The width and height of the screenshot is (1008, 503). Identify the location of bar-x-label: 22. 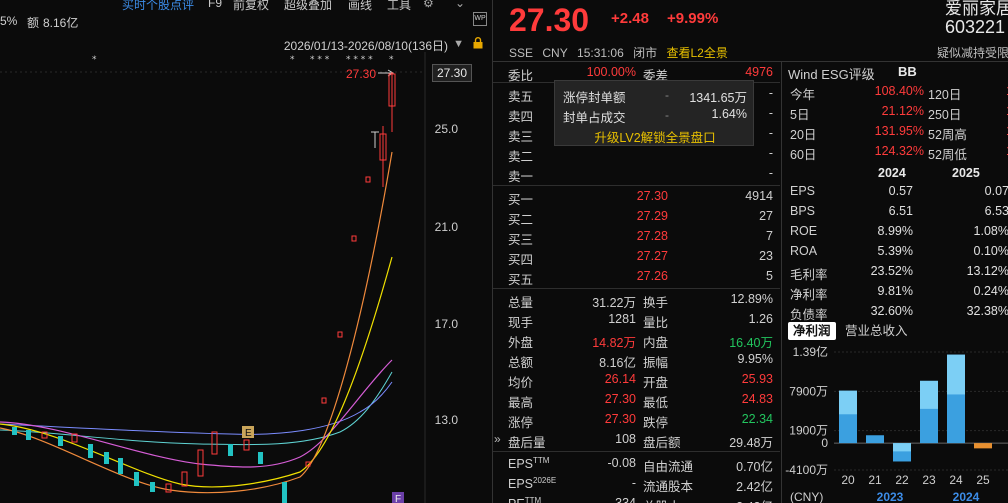
(902, 480).